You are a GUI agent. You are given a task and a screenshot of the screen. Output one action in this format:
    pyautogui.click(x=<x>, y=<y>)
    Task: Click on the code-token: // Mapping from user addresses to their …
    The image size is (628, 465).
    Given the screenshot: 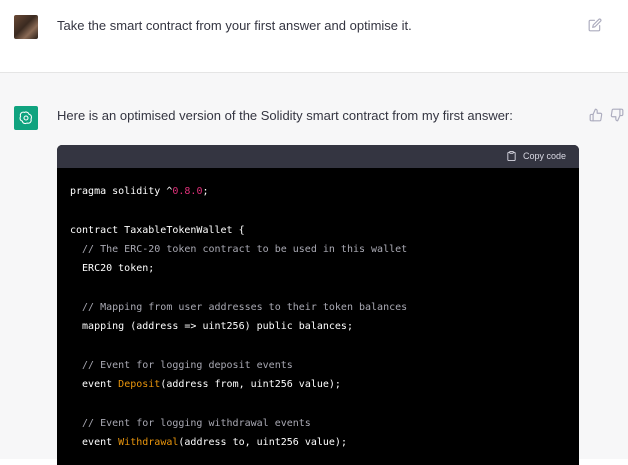 What is the action you would take?
    pyautogui.click(x=239, y=307)
    